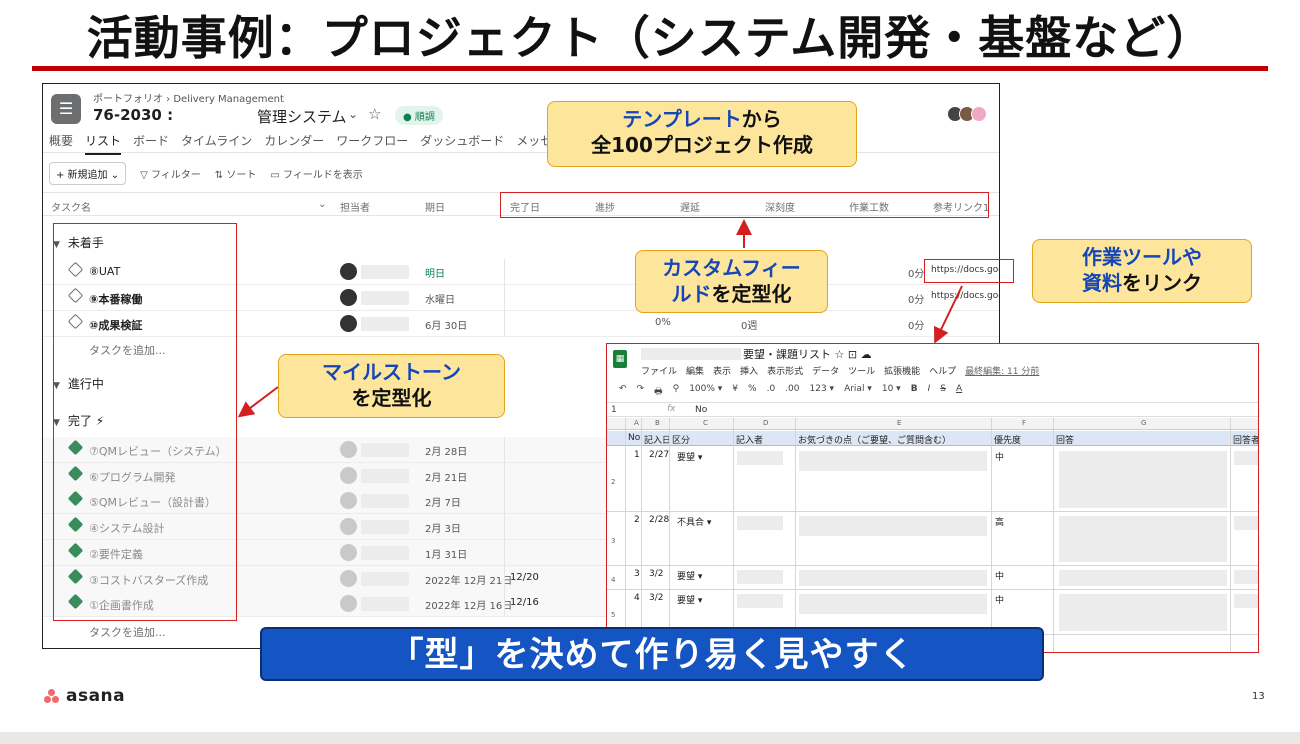 The height and width of the screenshot is (744, 1300). I want to click on menu-data: データ, so click(825, 370).